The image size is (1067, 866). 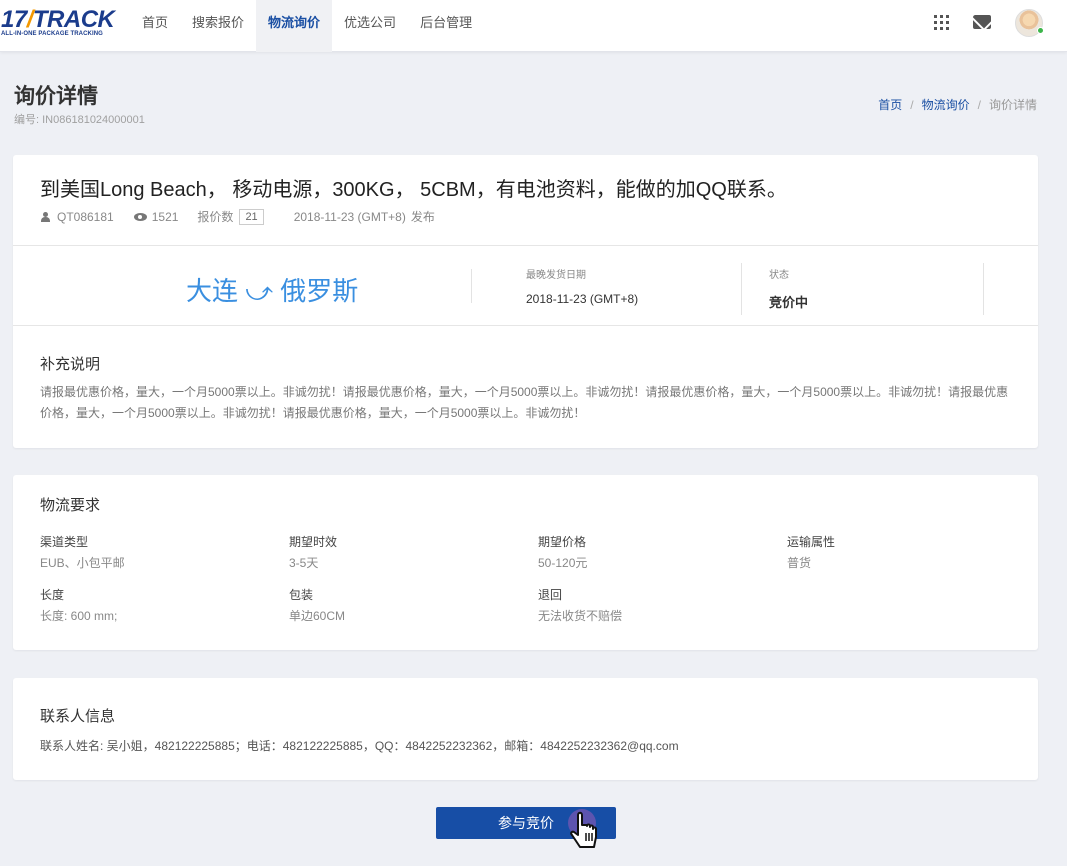 I want to click on mail-icon, so click(x=982, y=22).